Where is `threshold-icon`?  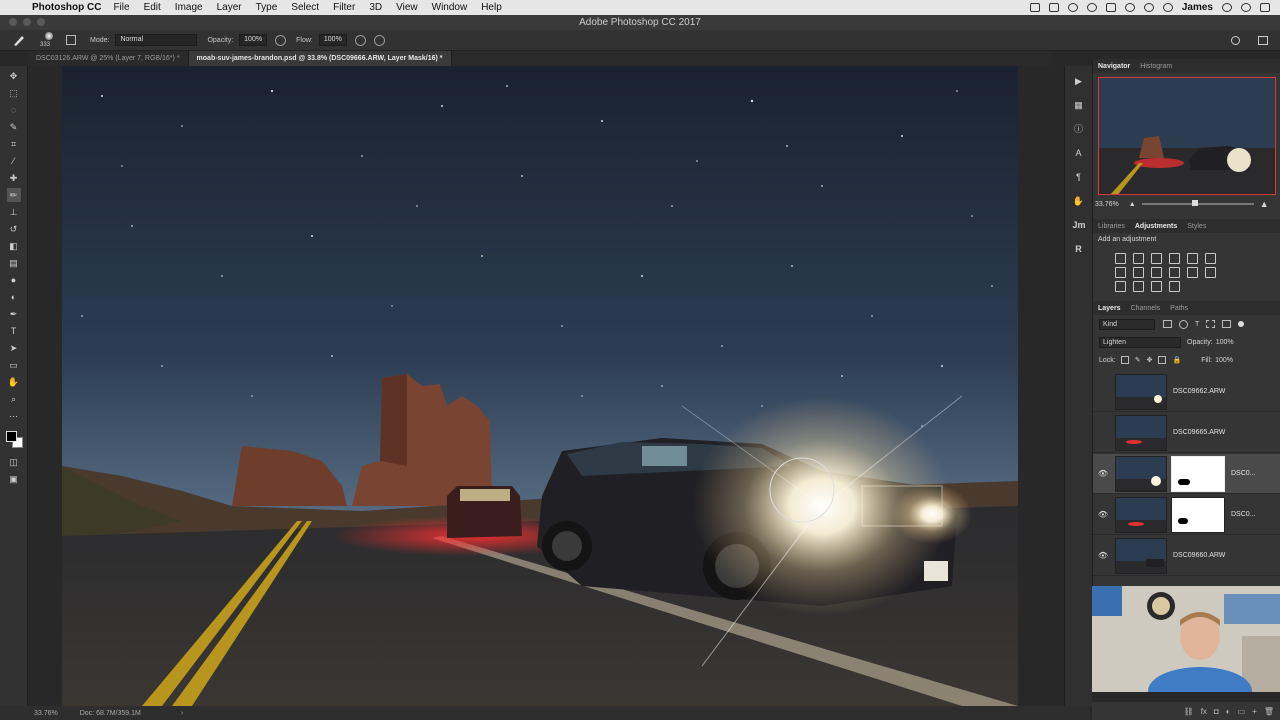
threshold-icon is located at coordinates (1138, 286).